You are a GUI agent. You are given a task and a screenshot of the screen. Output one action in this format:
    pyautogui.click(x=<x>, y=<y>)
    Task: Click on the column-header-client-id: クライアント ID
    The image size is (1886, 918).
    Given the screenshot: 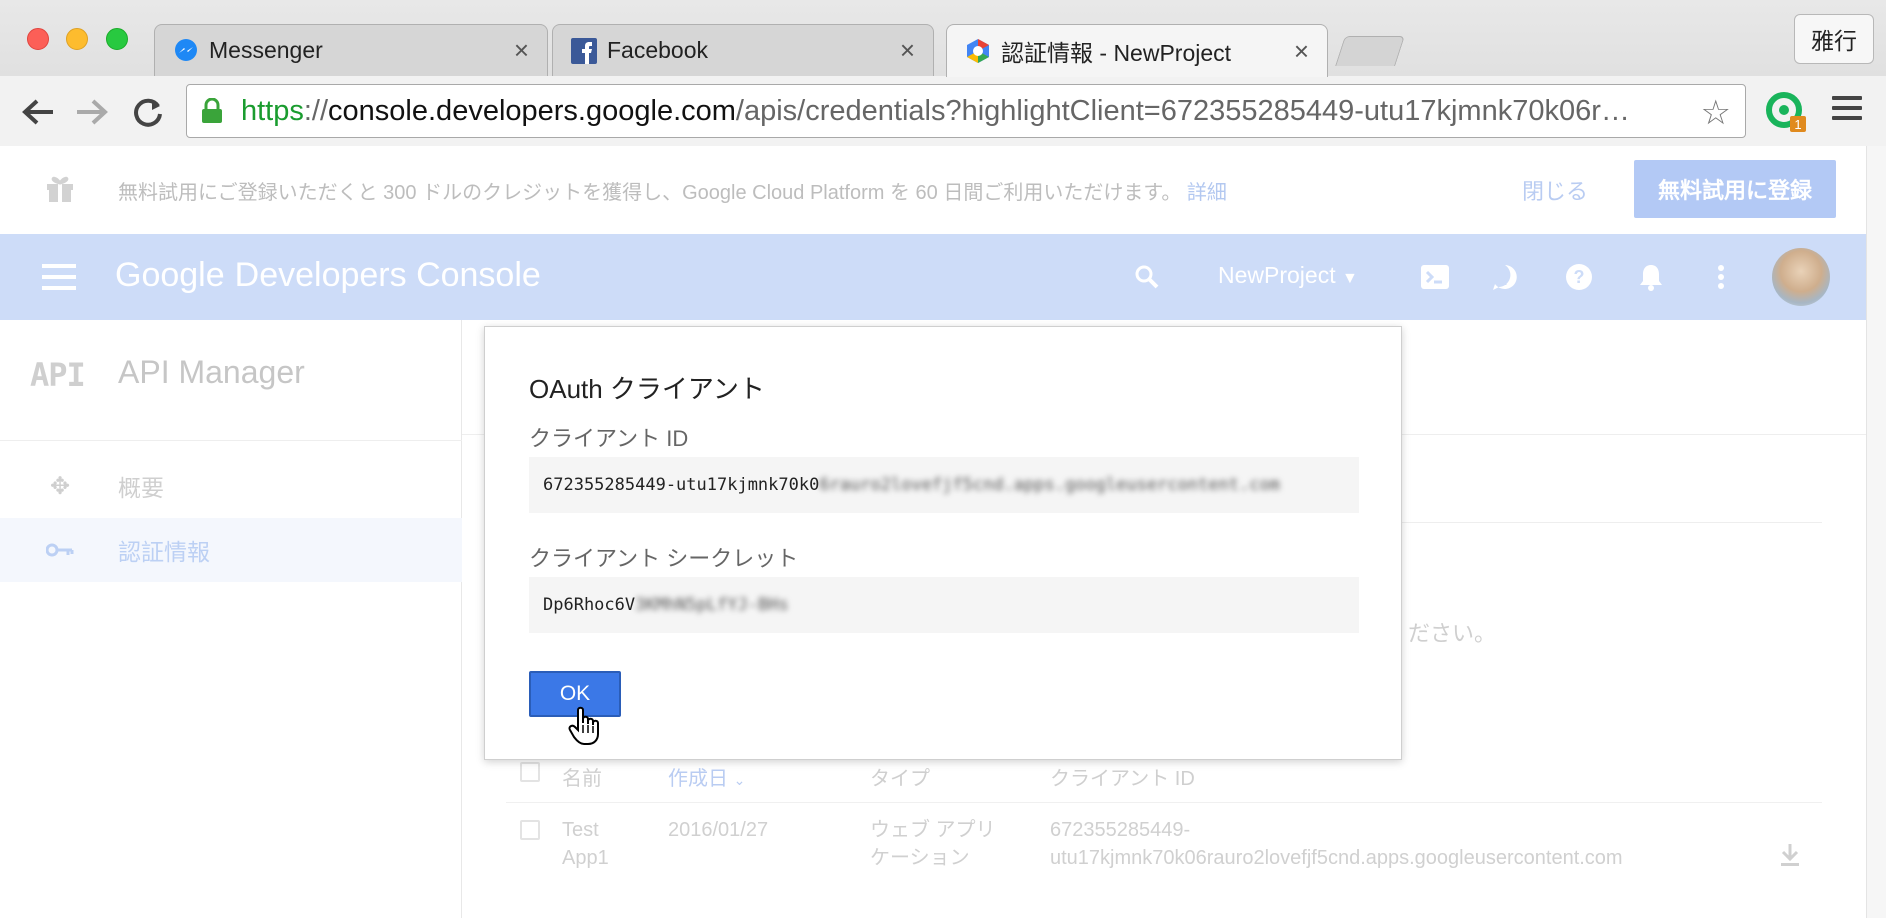 What is the action you would take?
    pyautogui.click(x=1122, y=779)
    